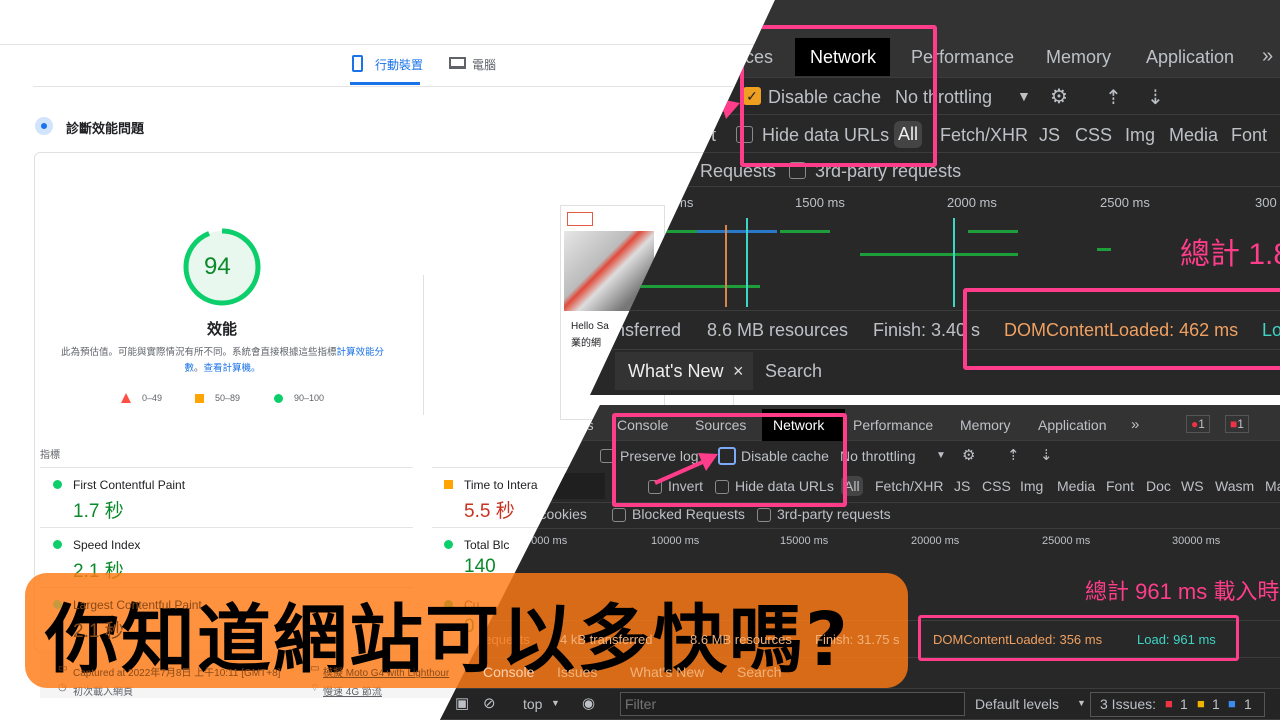  Describe the element at coordinates (278, 398) in the screenshot. I see `pass-circle-icon` at that location.